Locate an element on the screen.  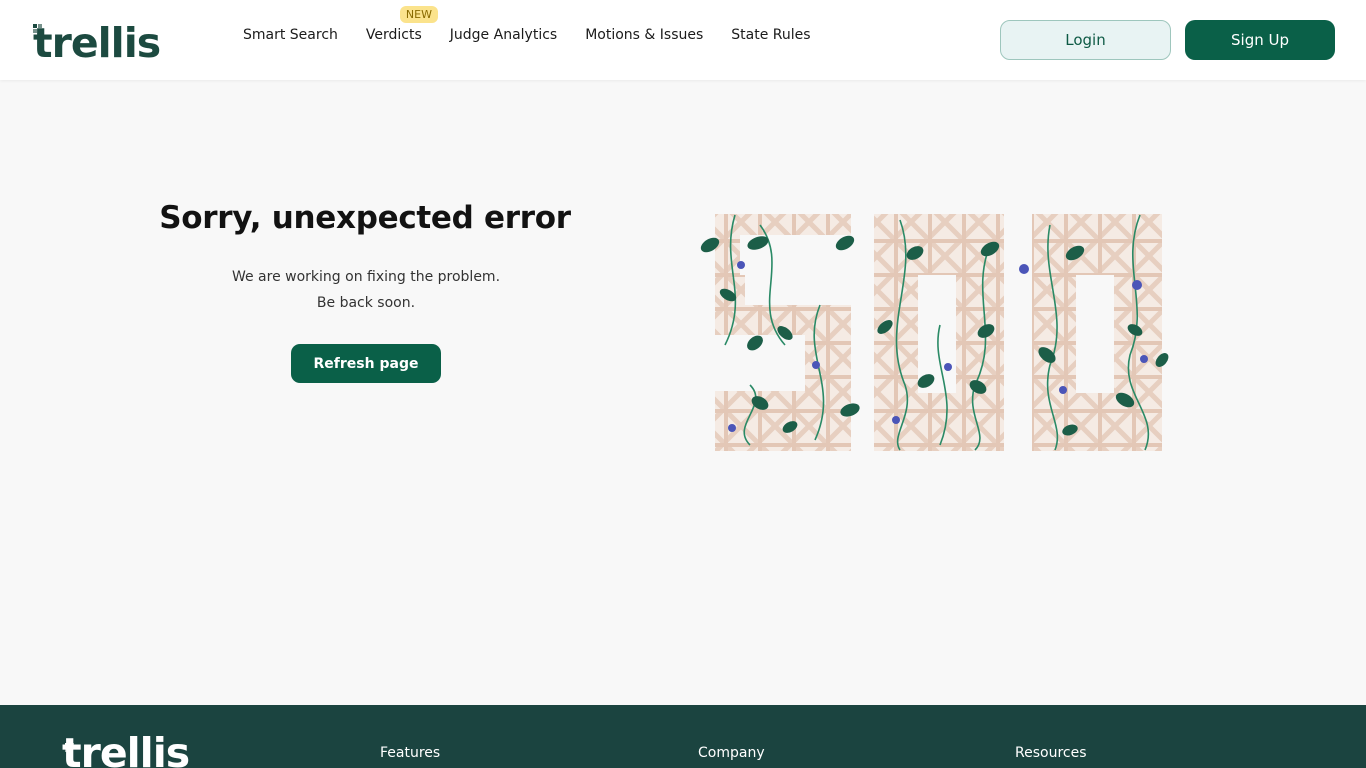
login-button: Login is located at coordinates (1085, 40).